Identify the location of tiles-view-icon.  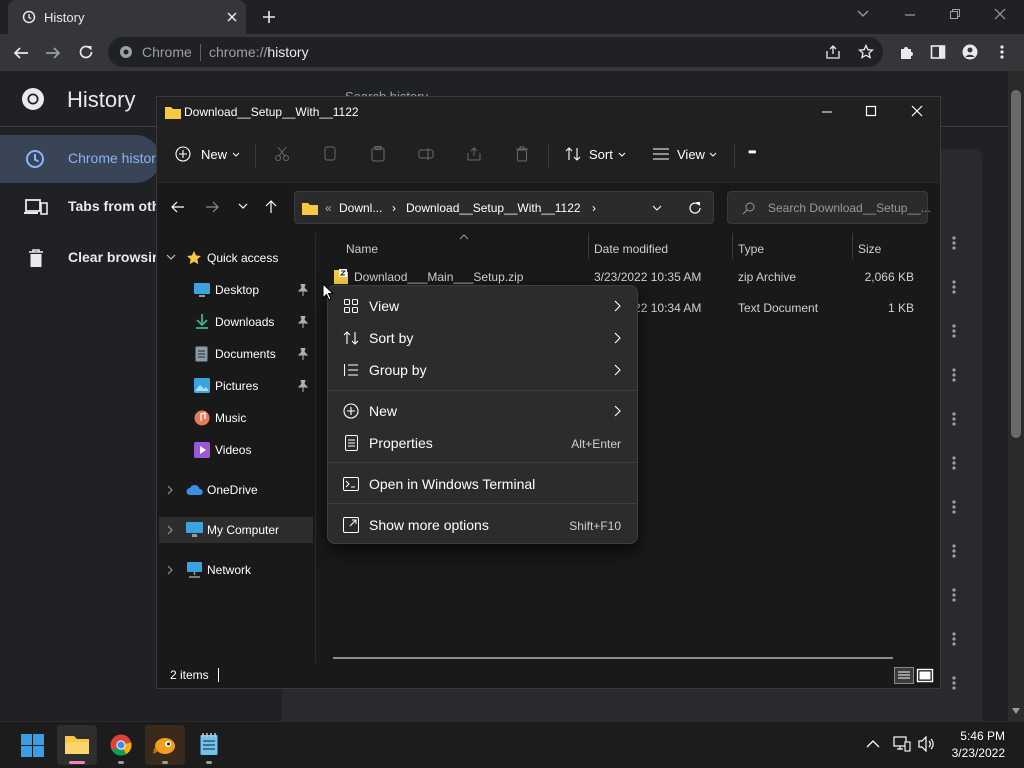
(925, 675).